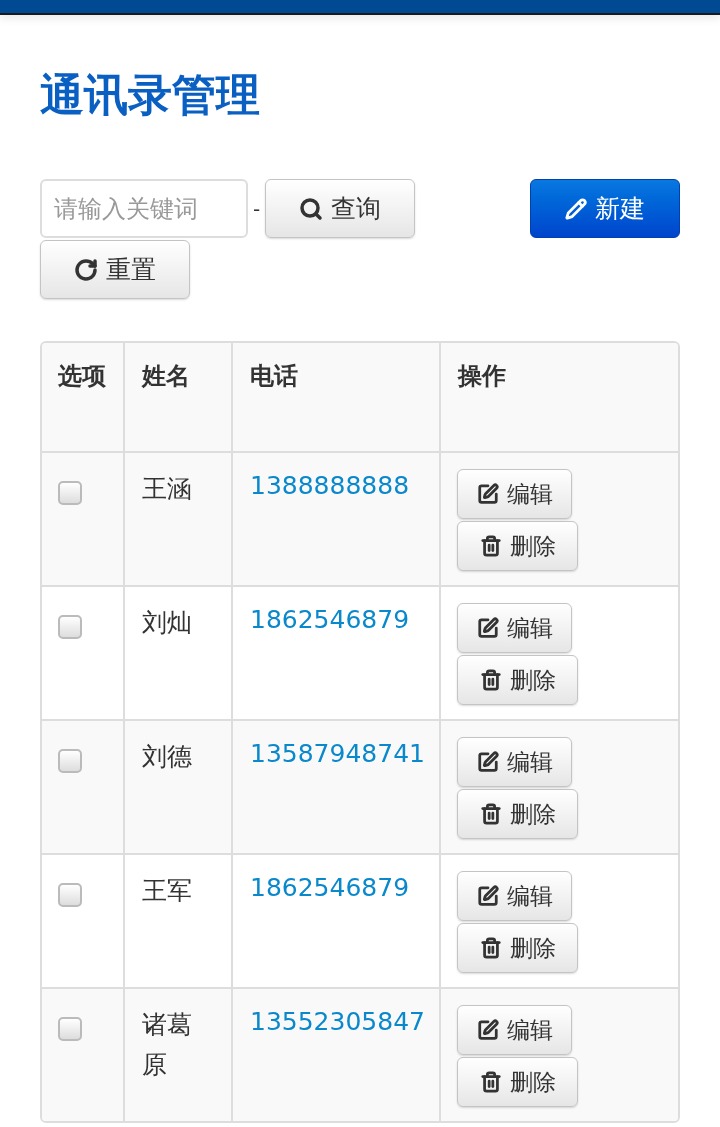 Image resolution: width=720 pixels, height=1127 pixels. Describe the element at coordinates (167, 489) in the screenshot. I see `contact-name: 王涵` at that location.